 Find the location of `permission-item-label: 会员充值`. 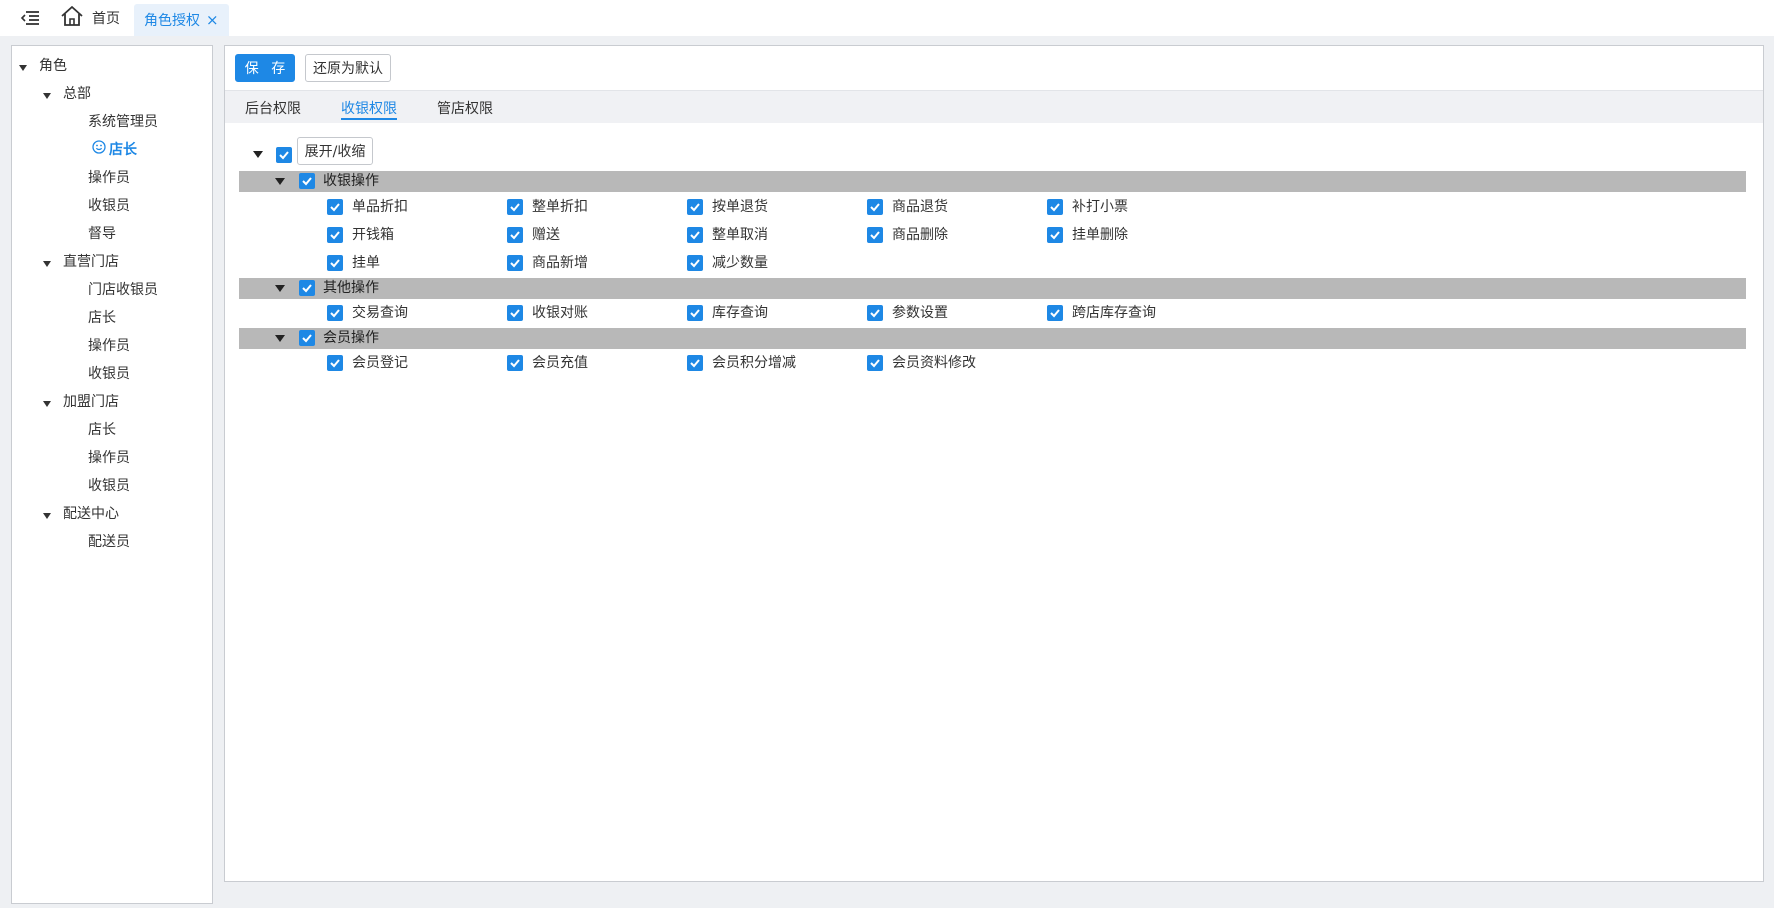

permission-item-label: 会员充值 is located at coordinates (560, 363).